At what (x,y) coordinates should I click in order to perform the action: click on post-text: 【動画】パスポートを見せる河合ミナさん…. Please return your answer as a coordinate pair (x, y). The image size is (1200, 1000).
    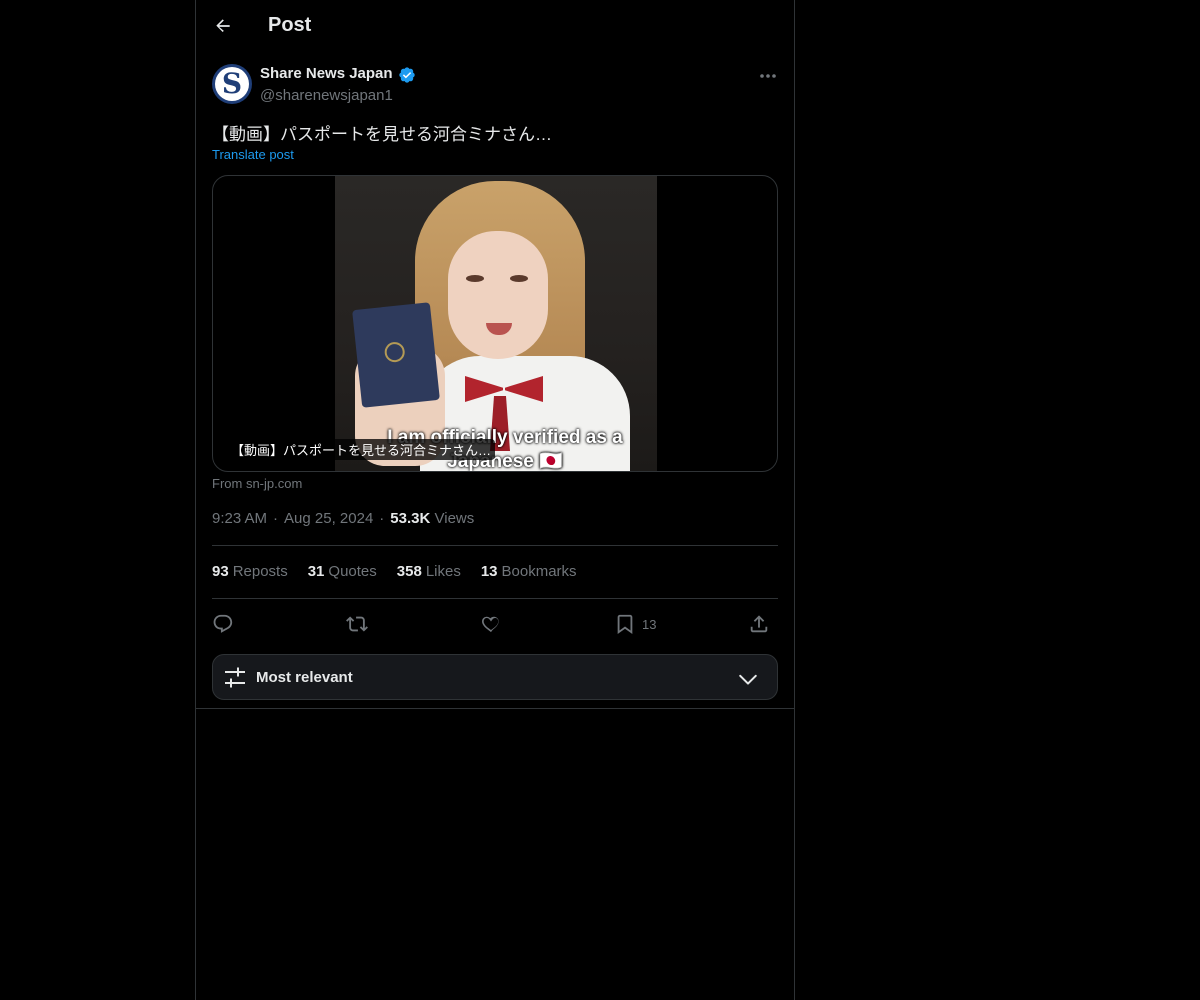
    Looking at the image, I should click on (382, 134).